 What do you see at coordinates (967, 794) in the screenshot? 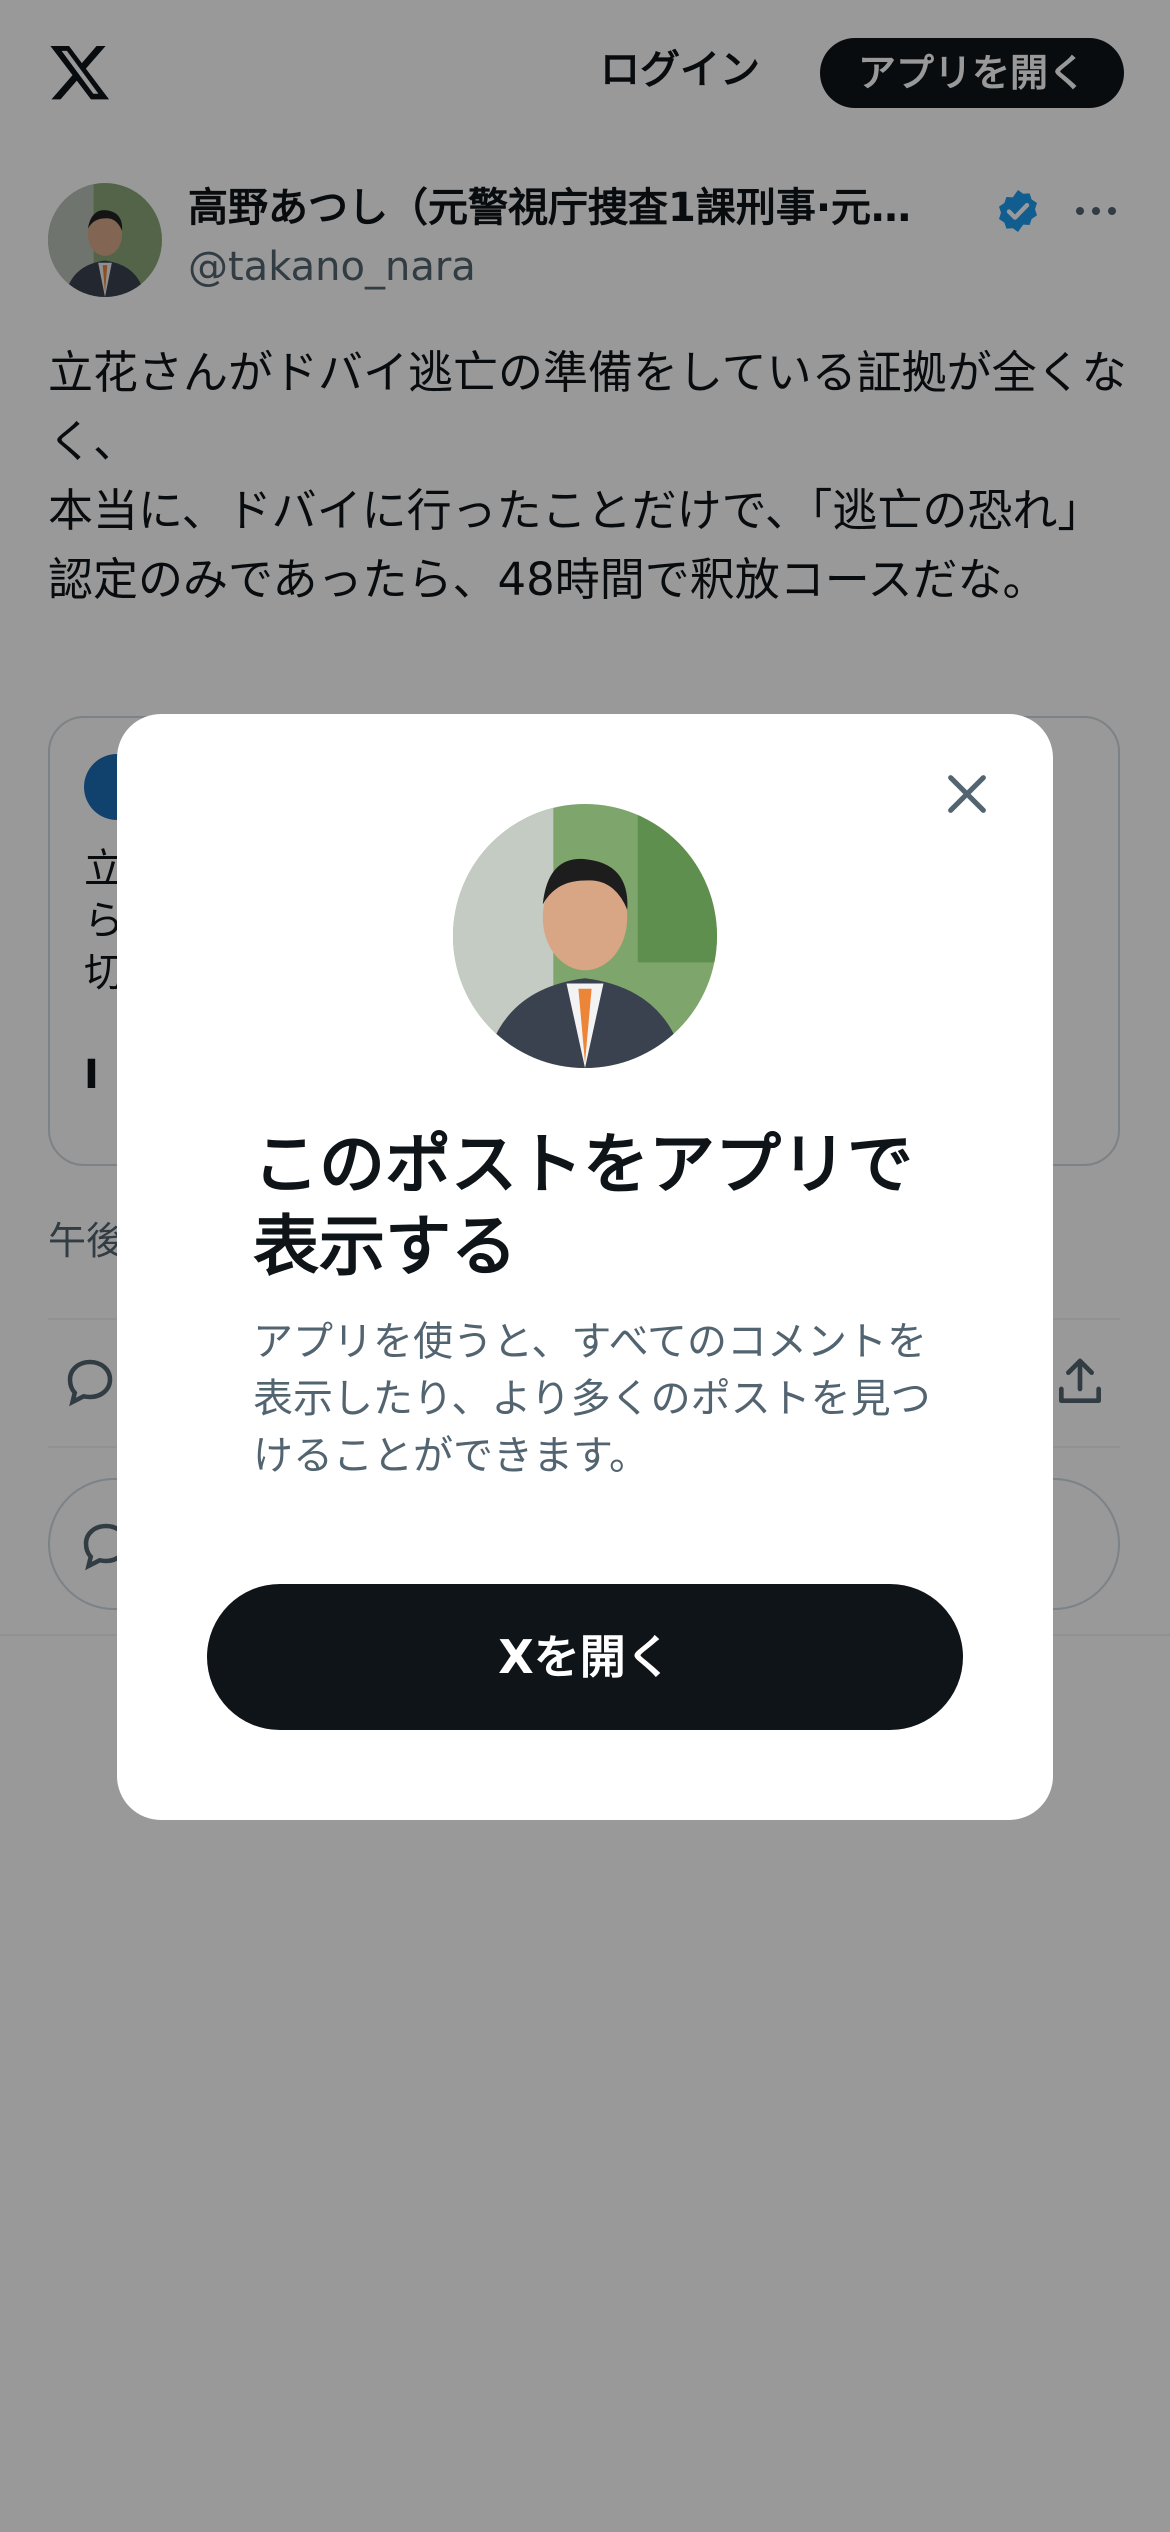
I see `close-icon` at bounding box center [967, 794].